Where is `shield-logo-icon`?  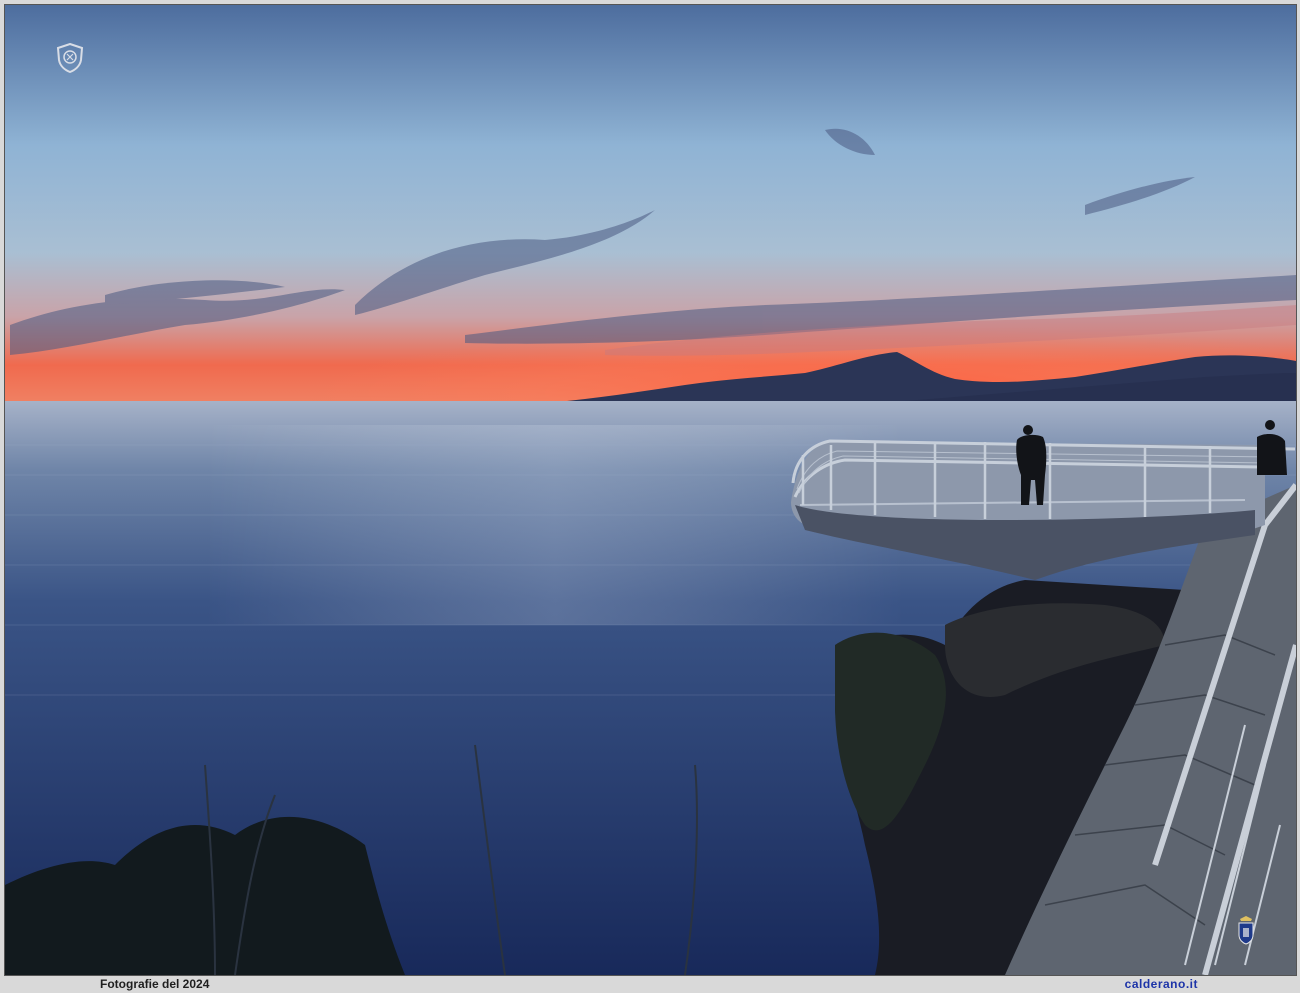 shield-logo-icon is located at coordinates (70, 58).